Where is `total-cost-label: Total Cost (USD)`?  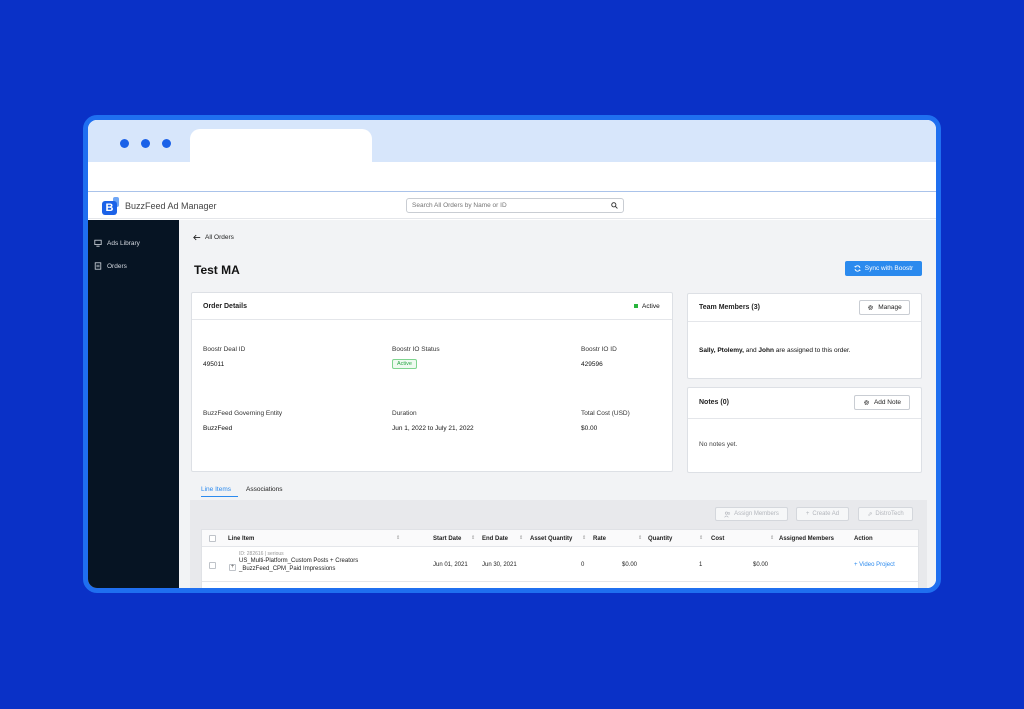
total-cost-label: Total Cost (USD) is located at coordinates (605, 413).